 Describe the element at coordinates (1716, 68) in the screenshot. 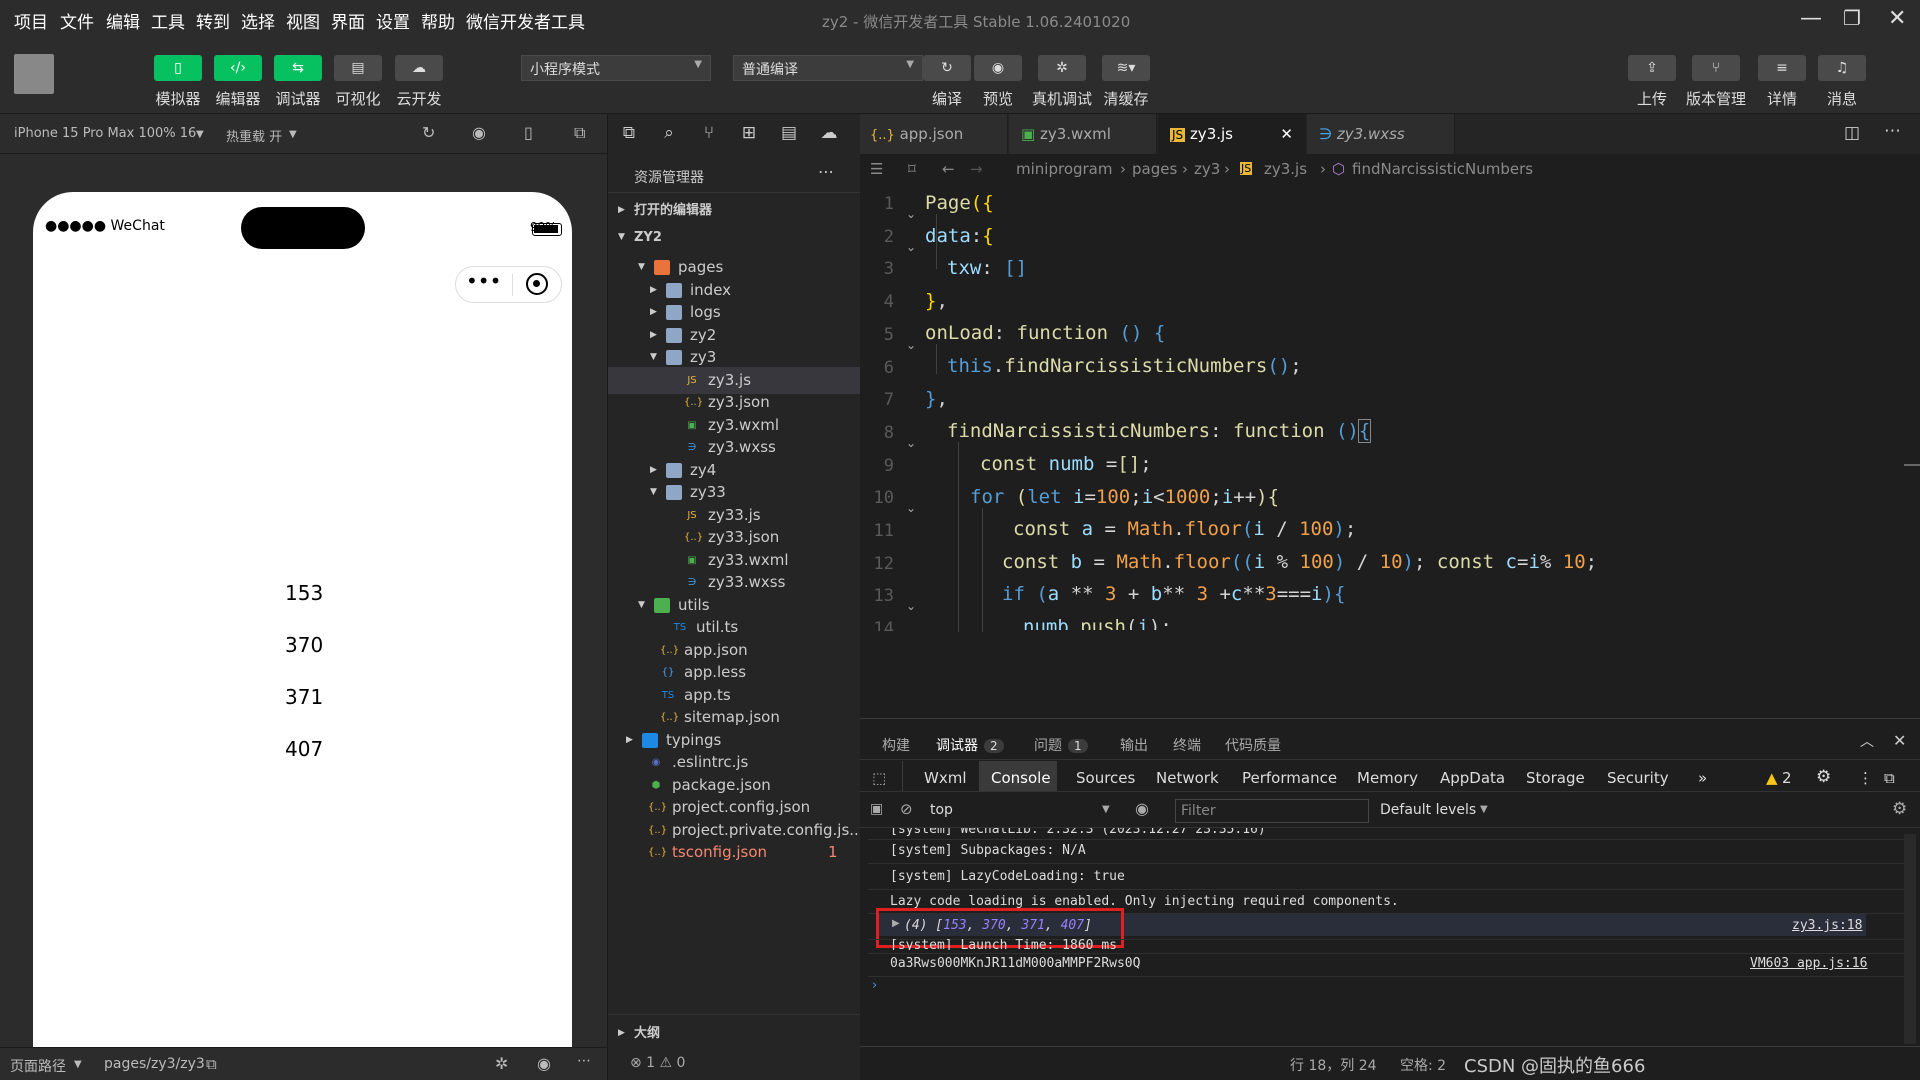

I see `version-button: ⑂` at that location.